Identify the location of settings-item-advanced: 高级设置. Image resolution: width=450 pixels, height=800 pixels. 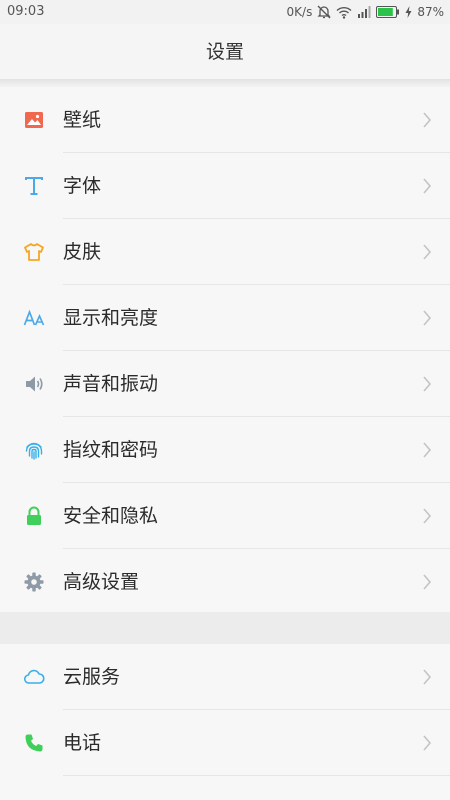
(225, 582).